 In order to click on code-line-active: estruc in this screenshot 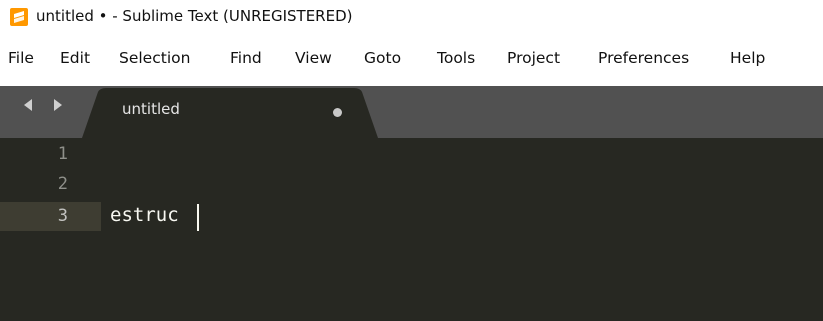, I will do `click(144, 215)`.